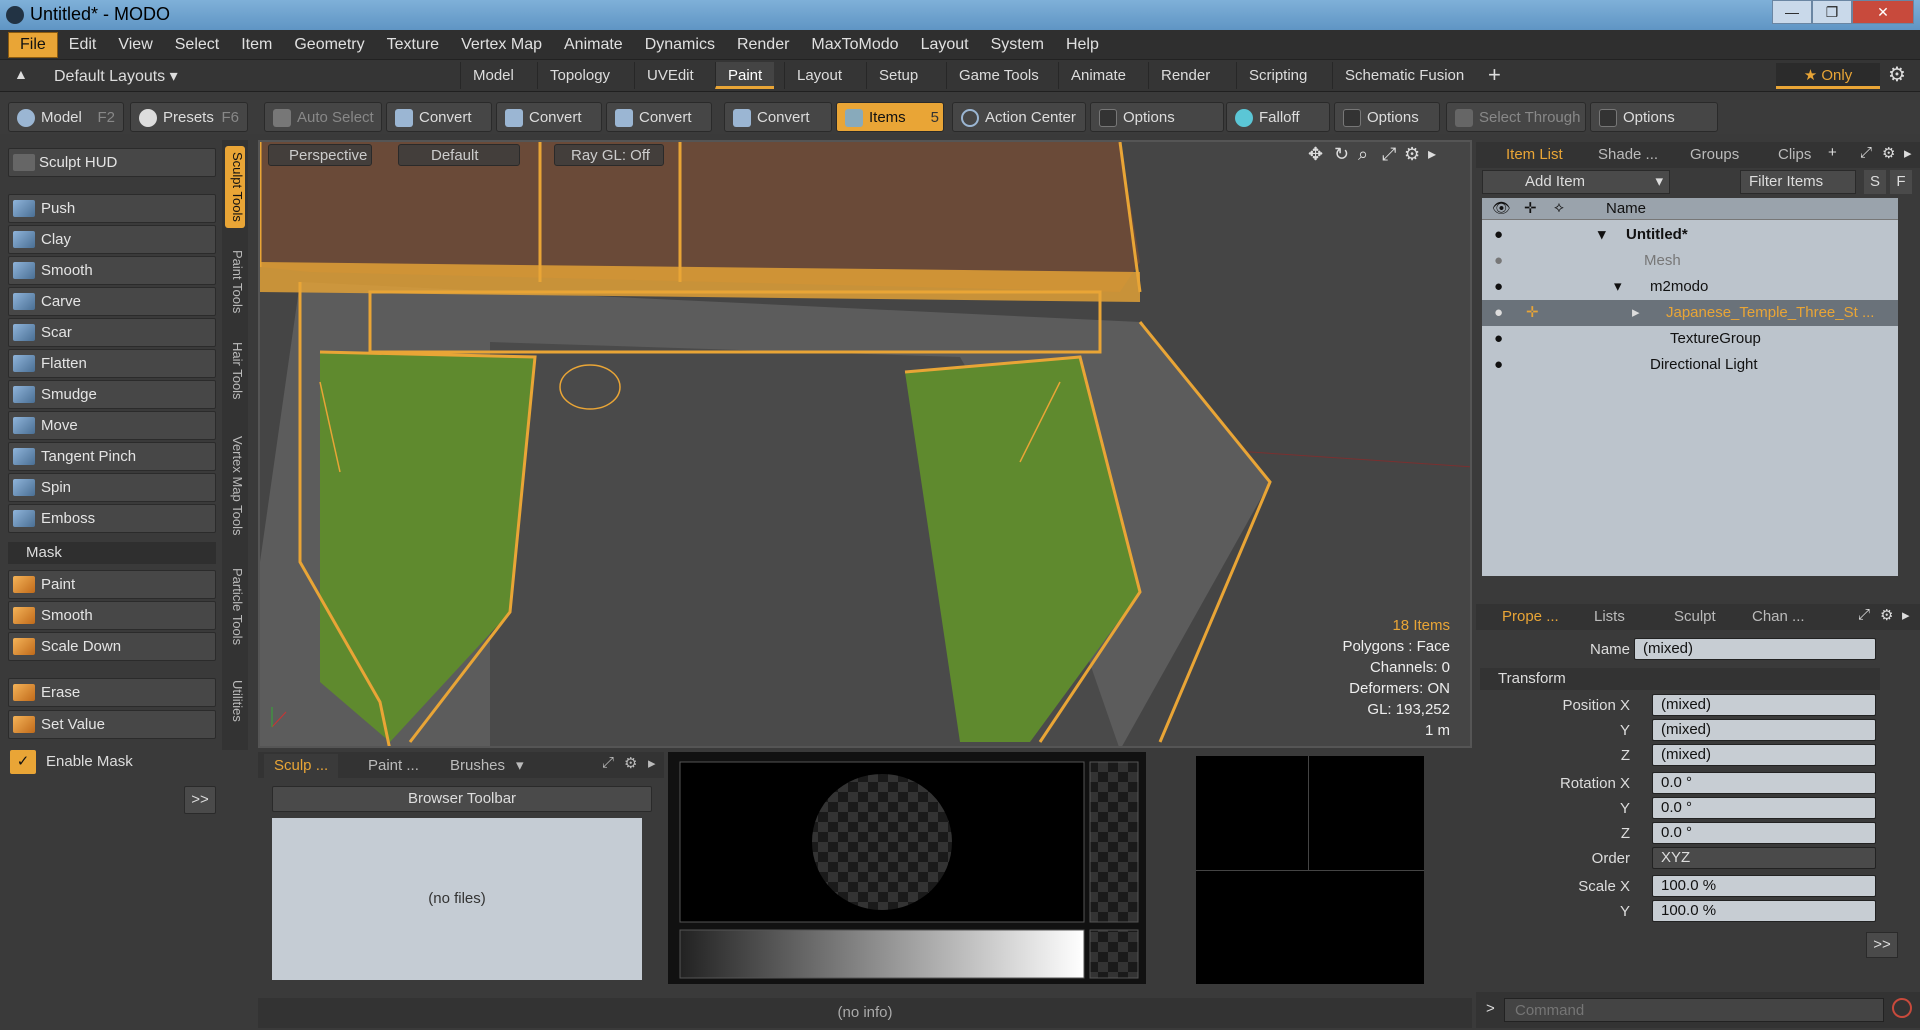  Describe the element at coordinates (112, 425) in the screenshot. I see `tool-move: Move` at that location.